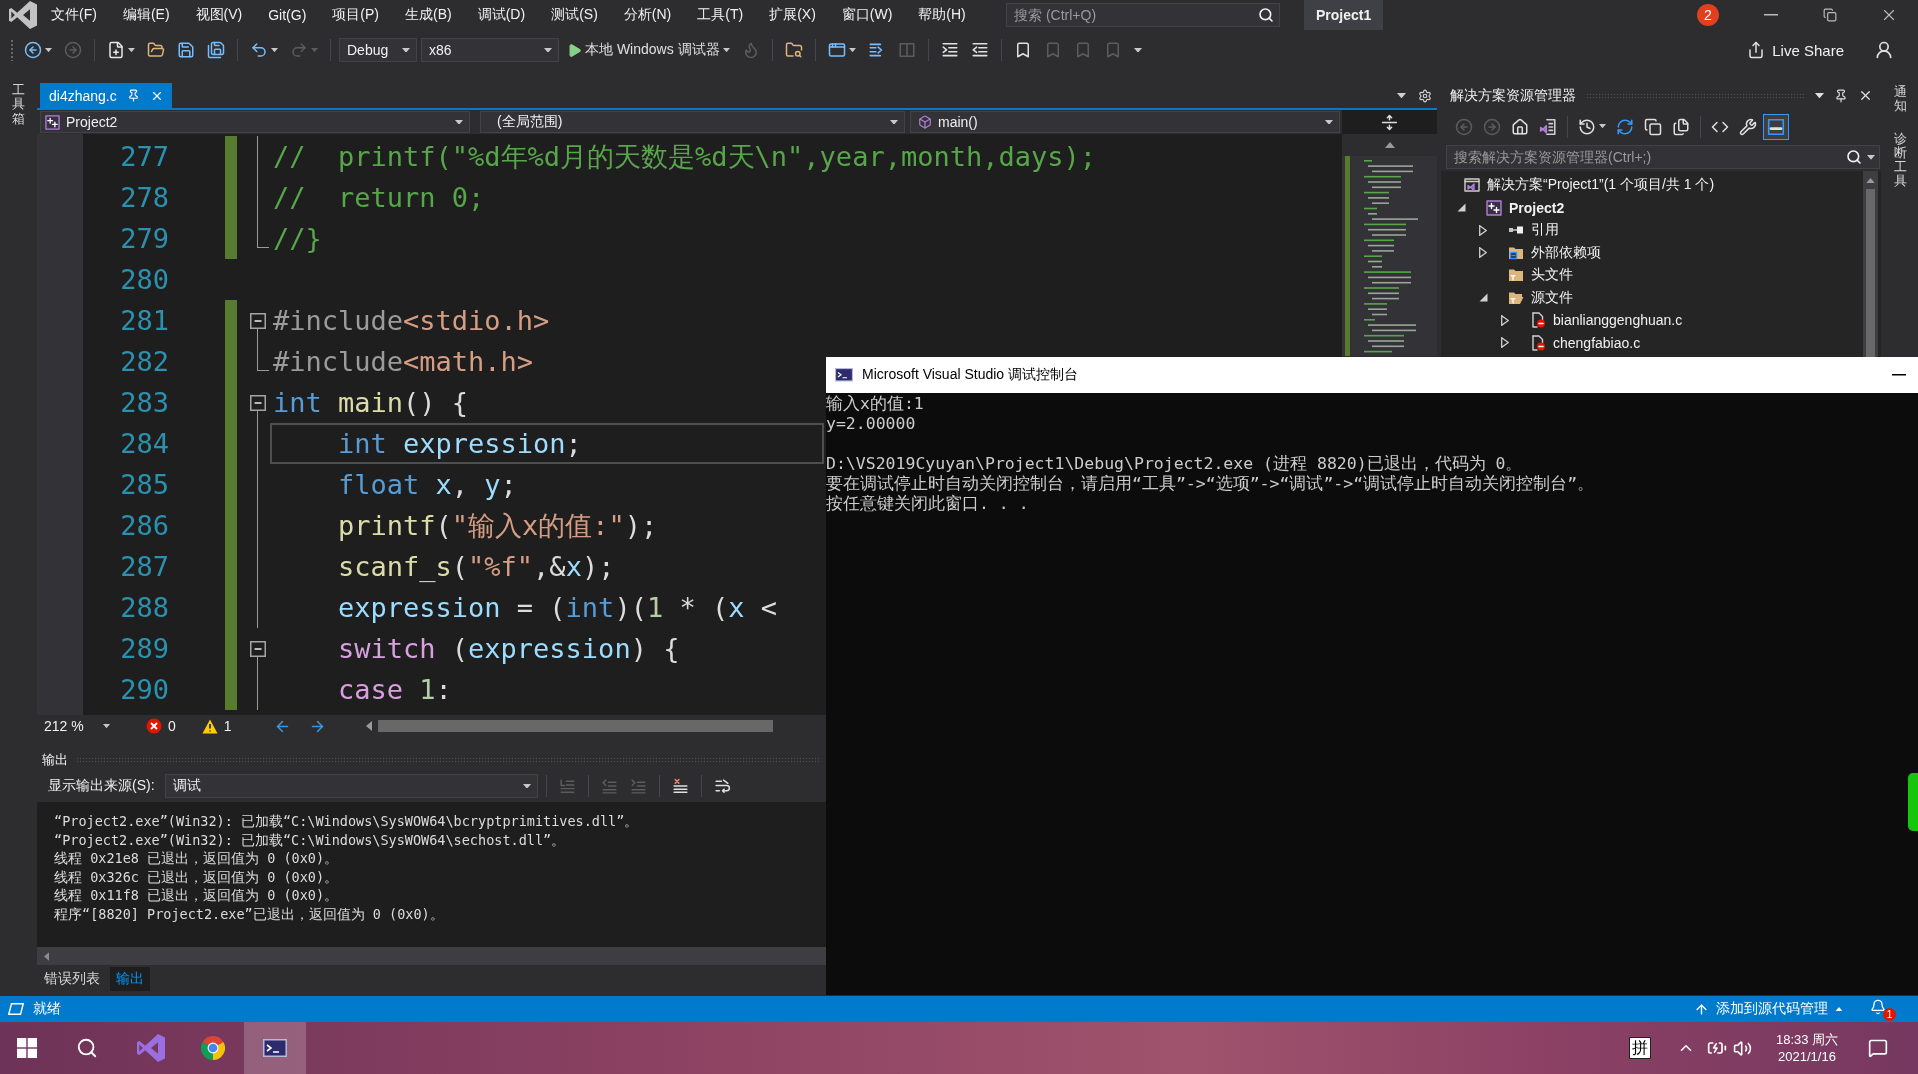 The image size is (1918, 1074). I want to click on error-icon, so click(154, 726).